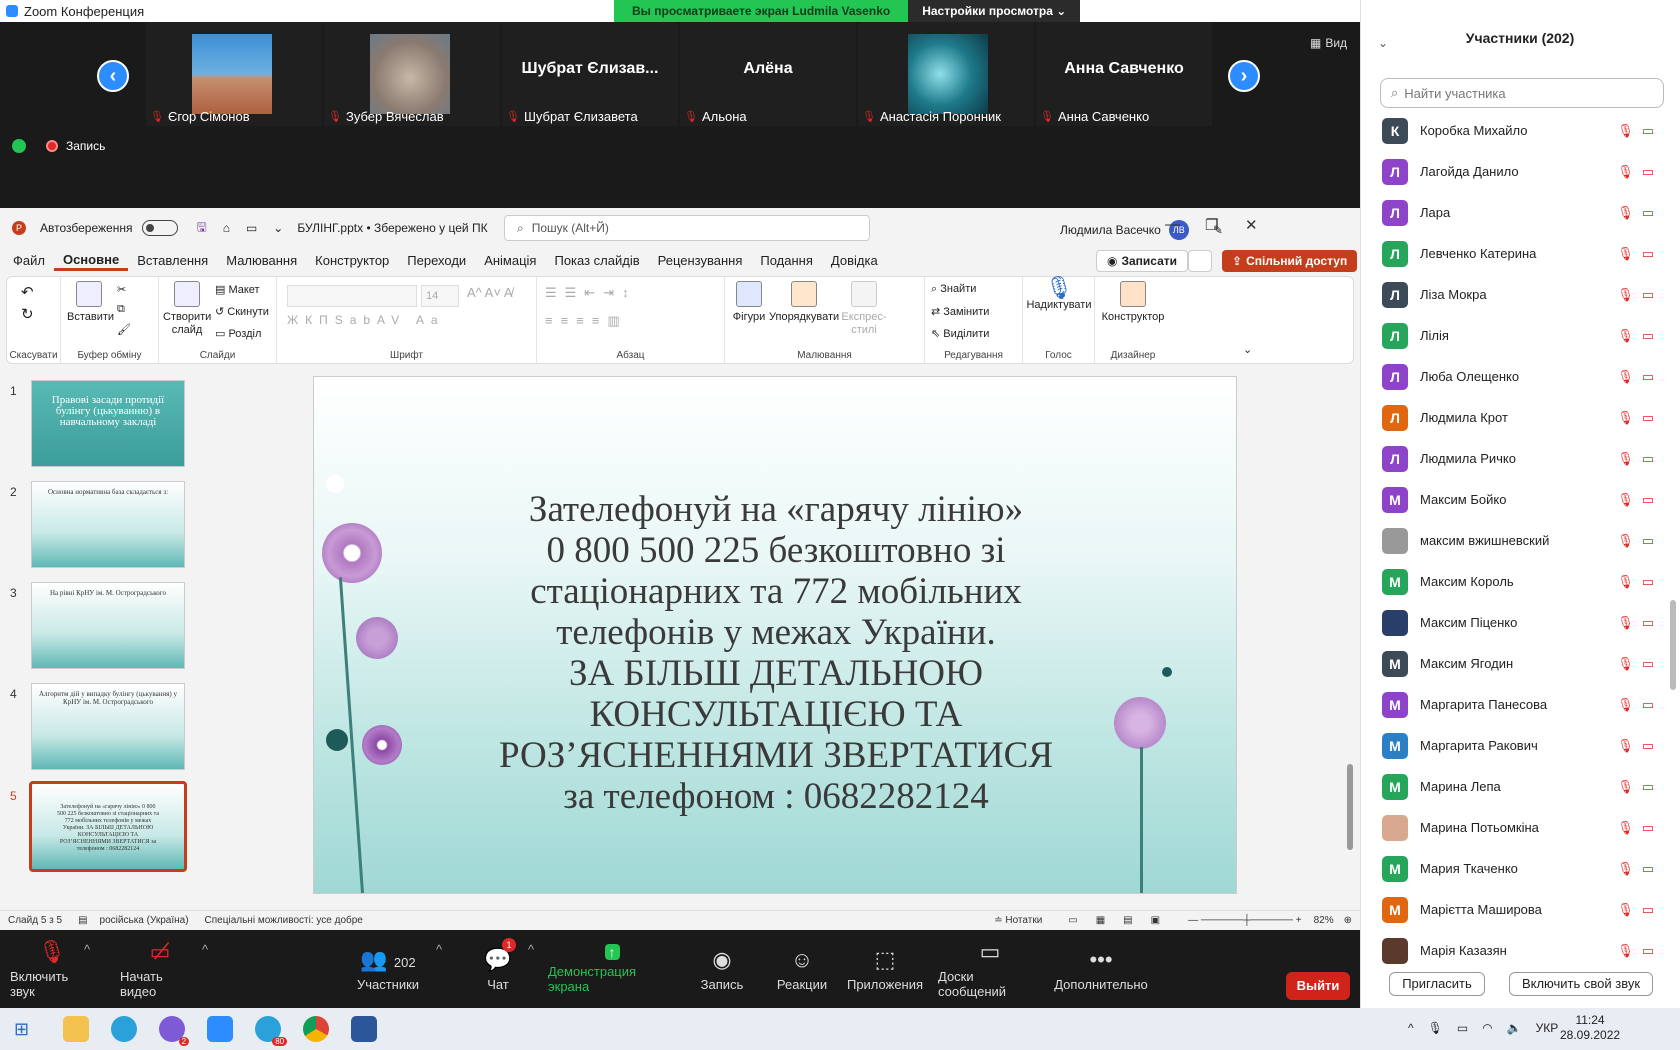  Describe the element at coordinates (802, 969) in the screenshot. I see `reactions-button: ☺ Реакции` at that location.